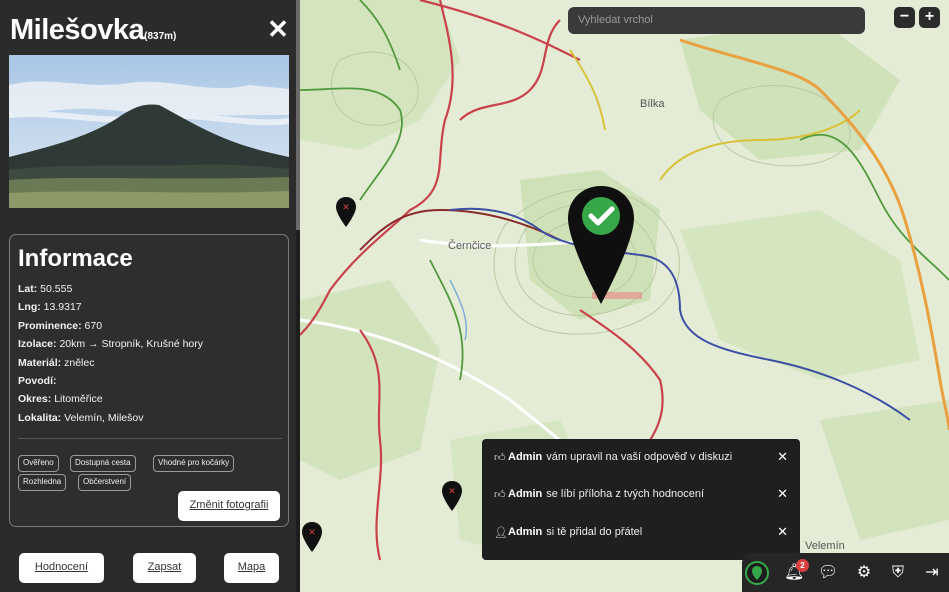 This screenshot has height=592, width=949. Describe the element at coordinates (625, 494) in the screenshot. I see `notification-message: se líbí příloha z tvých hodnocení` at that location.